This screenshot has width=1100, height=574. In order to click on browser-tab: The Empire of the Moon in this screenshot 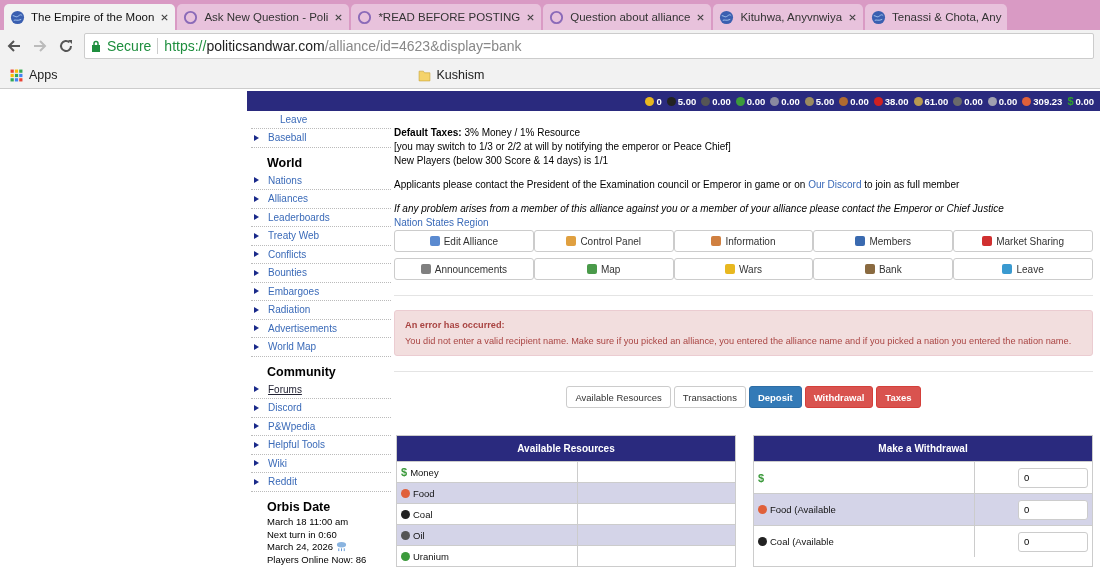, I will do `click(90, 17)`.